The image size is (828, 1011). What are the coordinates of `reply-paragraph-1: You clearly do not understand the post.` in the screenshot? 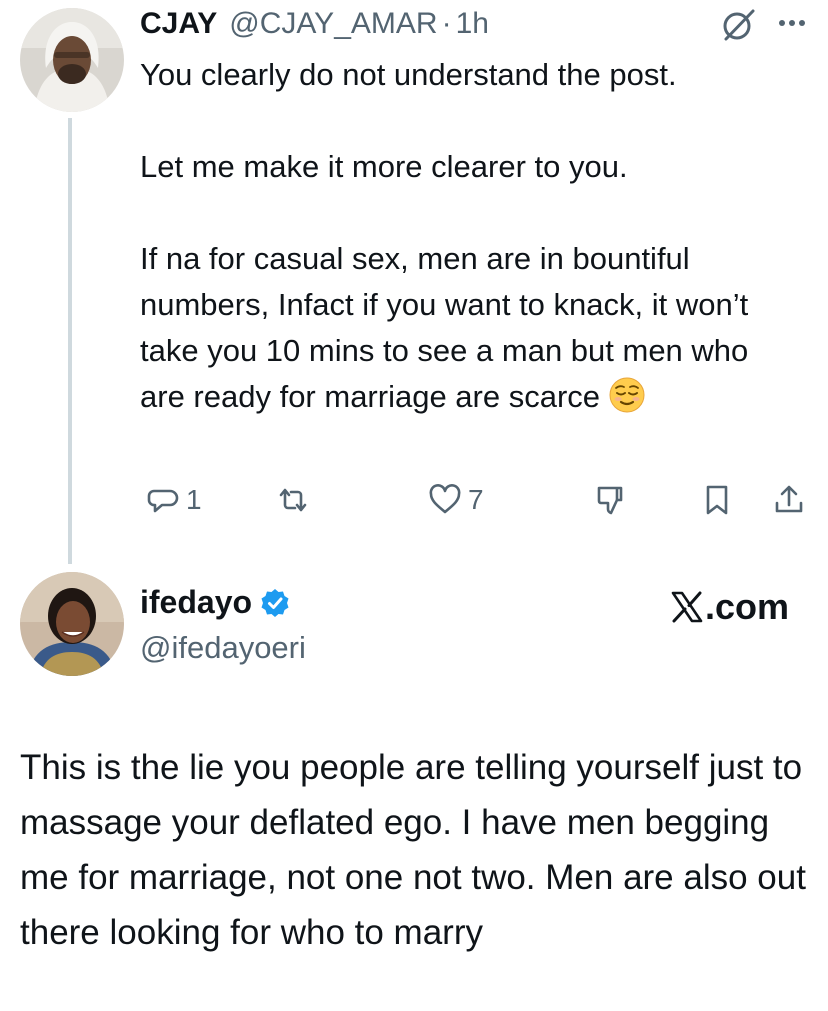 It's located at (408, 74).